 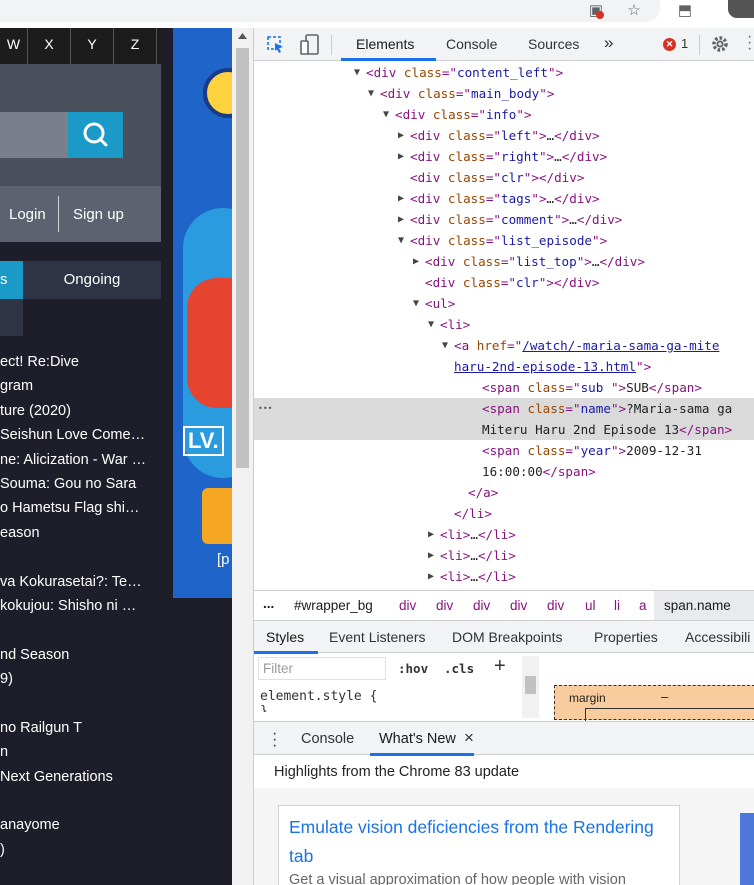 I want to click on dom-node-line: ▼ <ul>, so click(x=504, y=303).